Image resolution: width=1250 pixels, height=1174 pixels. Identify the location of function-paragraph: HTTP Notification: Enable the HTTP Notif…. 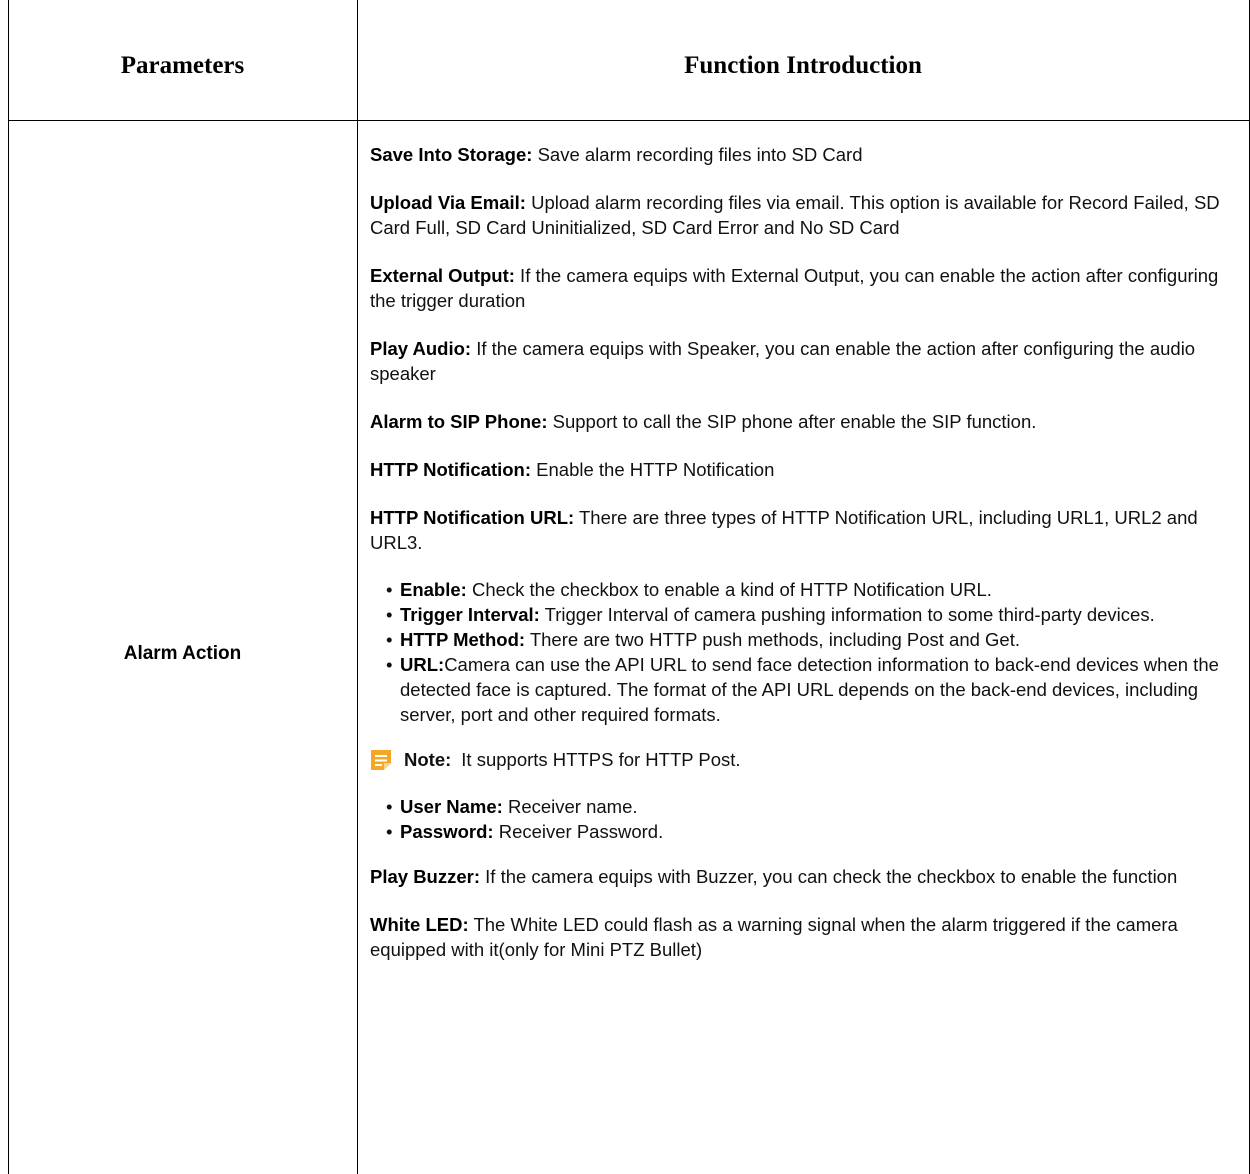
(804, 469).